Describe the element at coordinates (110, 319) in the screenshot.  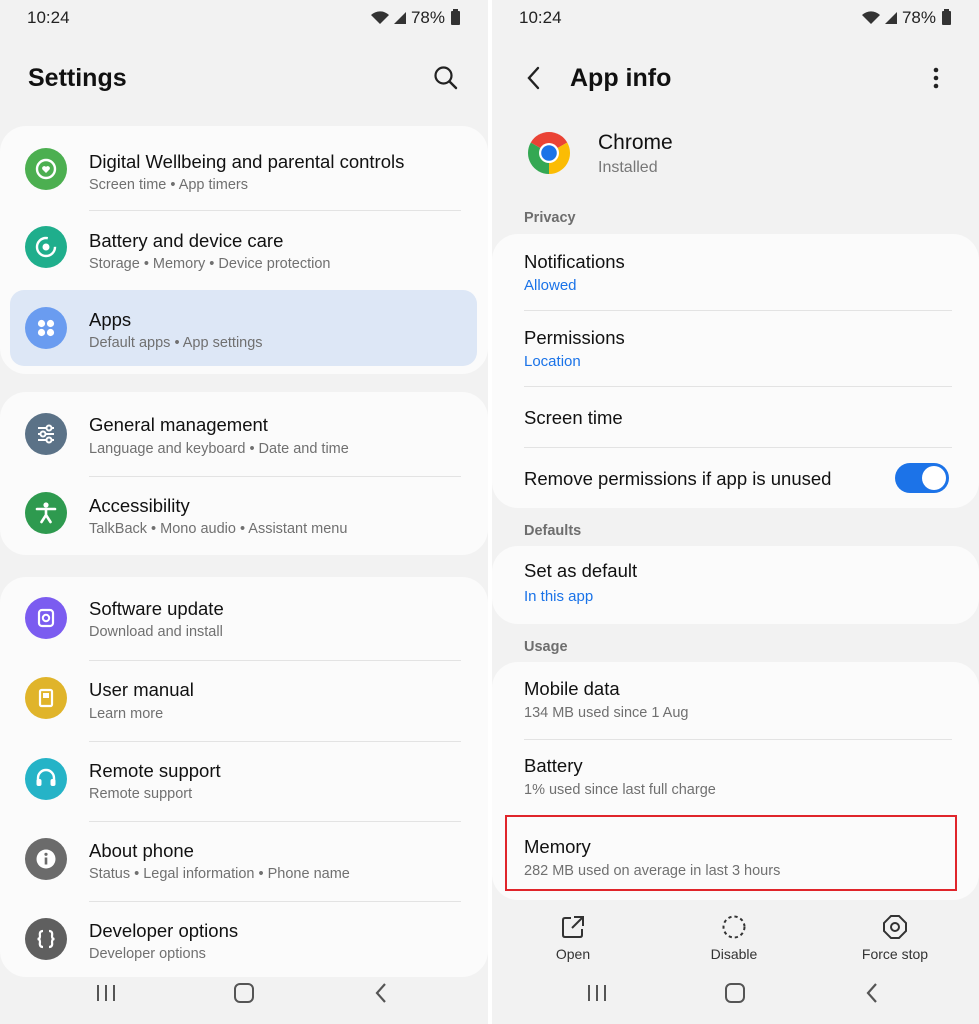
I see `item-title: Apps` at that location.